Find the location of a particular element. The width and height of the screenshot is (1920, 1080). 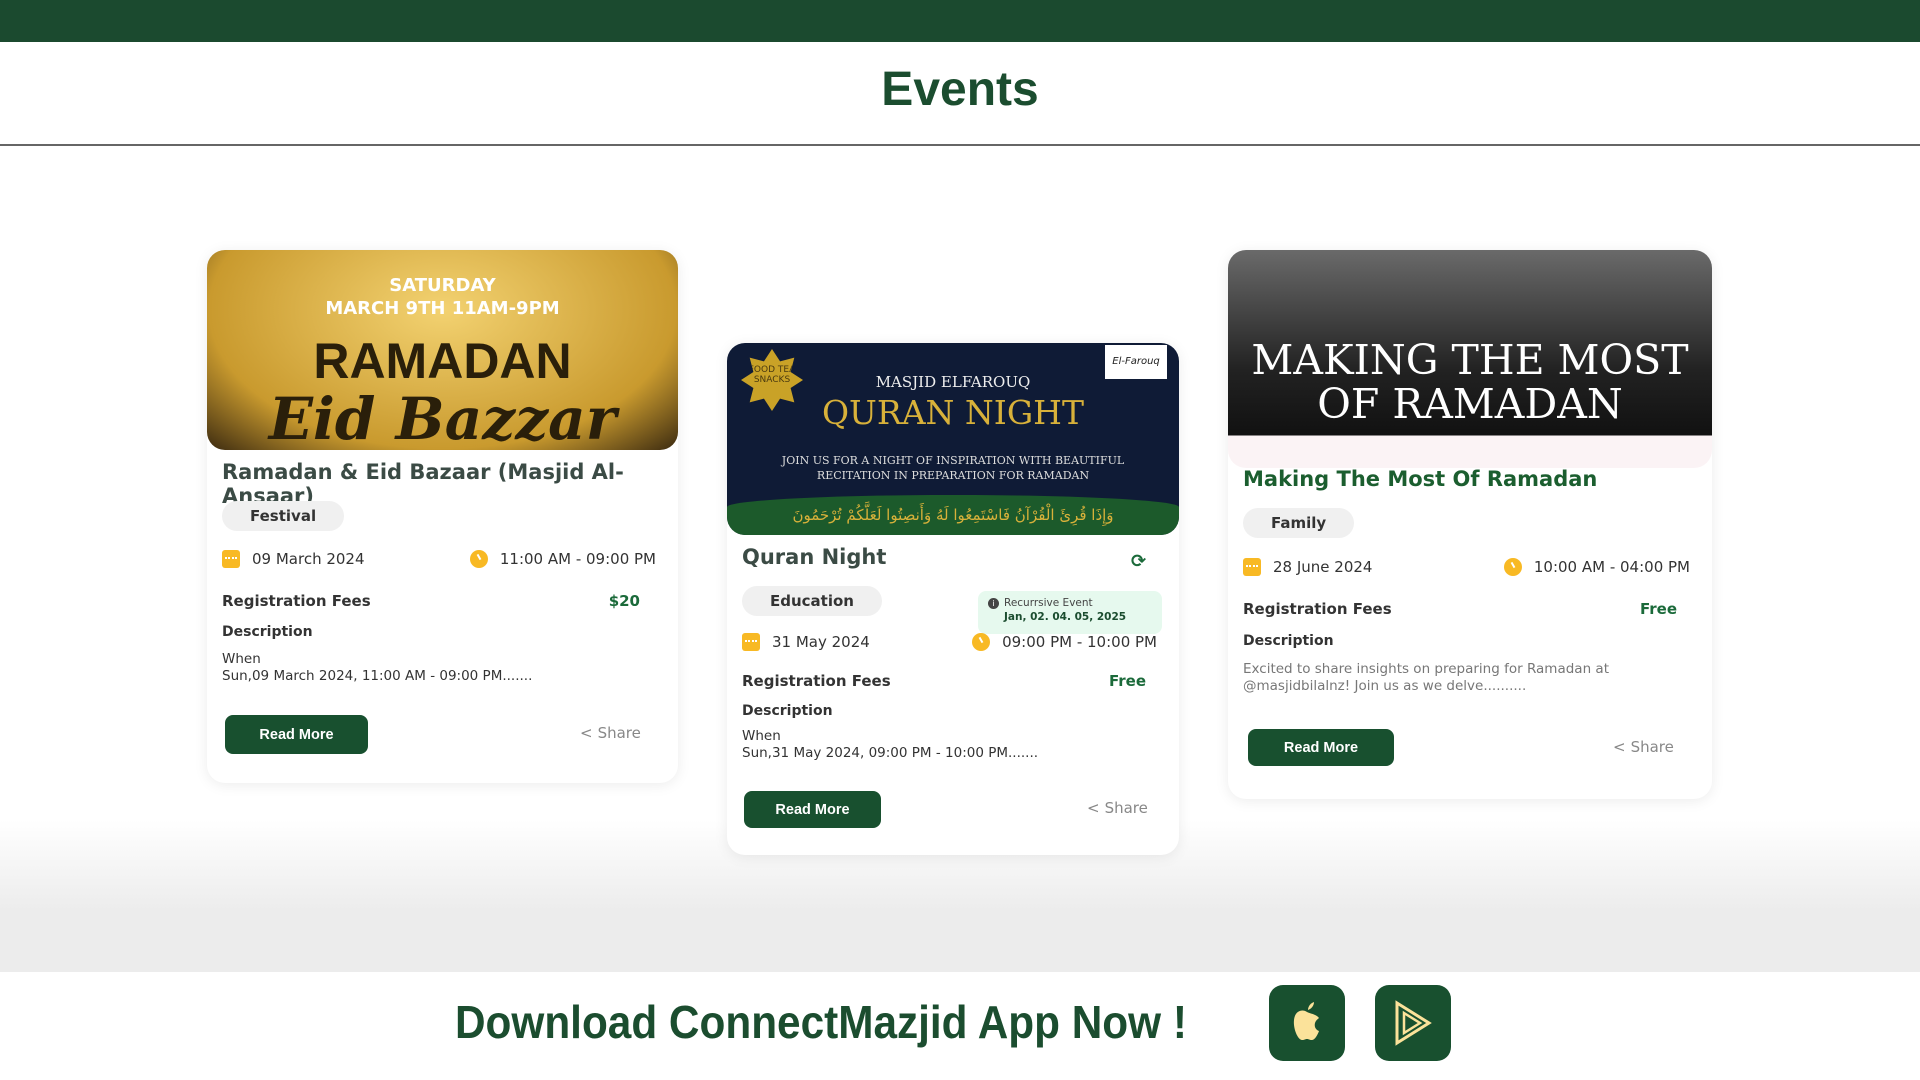

image-text: QURAN NIGHT is located at coordinates (953, 412).